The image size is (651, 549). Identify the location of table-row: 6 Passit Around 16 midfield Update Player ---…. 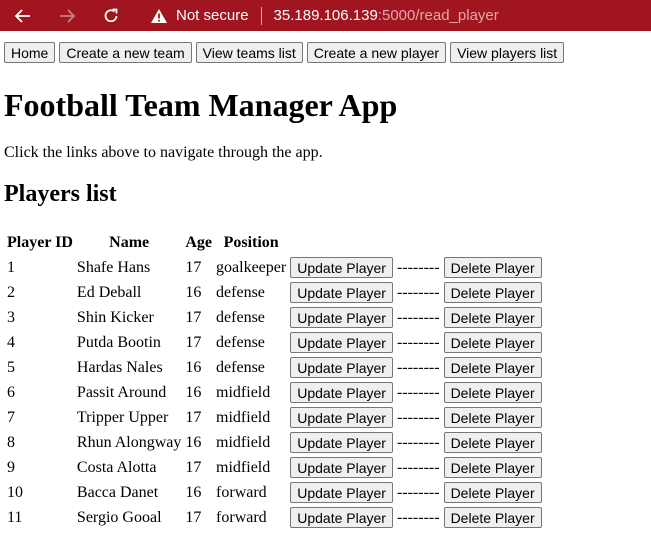
(274, 392).